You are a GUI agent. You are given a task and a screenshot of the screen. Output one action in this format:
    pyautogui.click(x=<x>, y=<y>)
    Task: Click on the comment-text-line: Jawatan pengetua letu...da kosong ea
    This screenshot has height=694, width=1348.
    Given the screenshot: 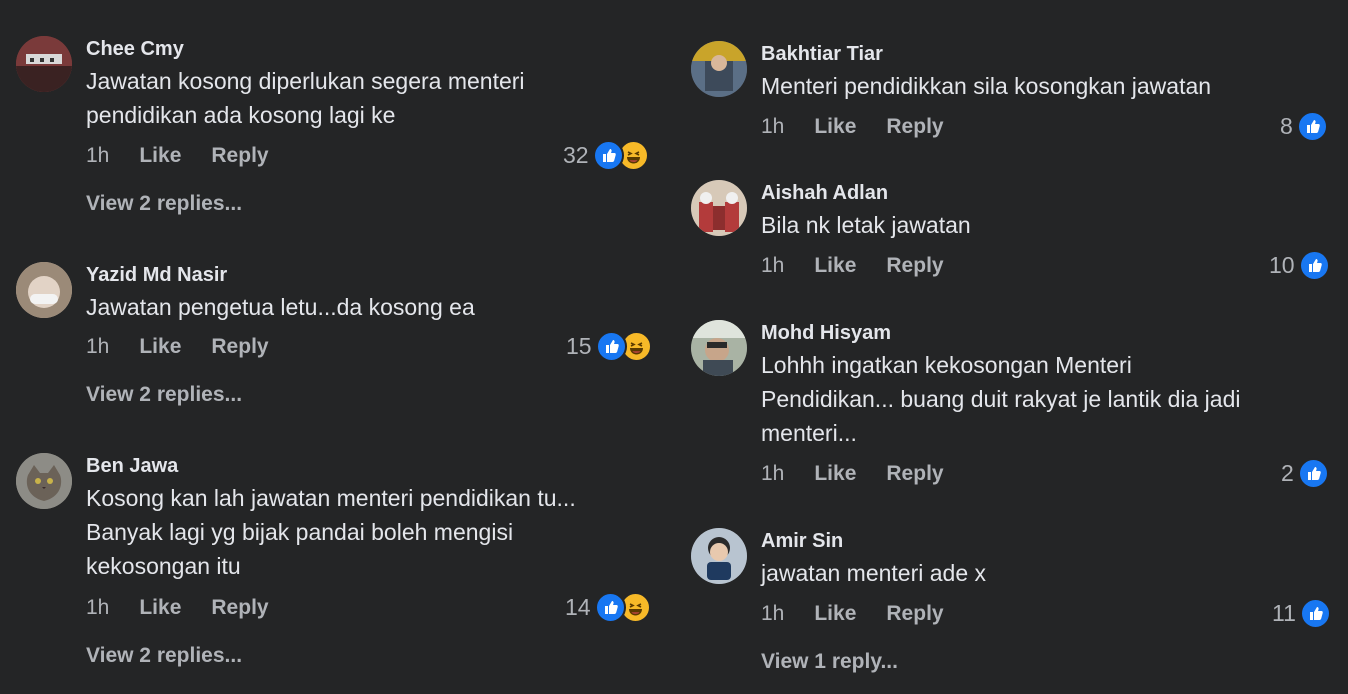 What is the action you would take?
    pyautogui.click(x=280, y=307)
    